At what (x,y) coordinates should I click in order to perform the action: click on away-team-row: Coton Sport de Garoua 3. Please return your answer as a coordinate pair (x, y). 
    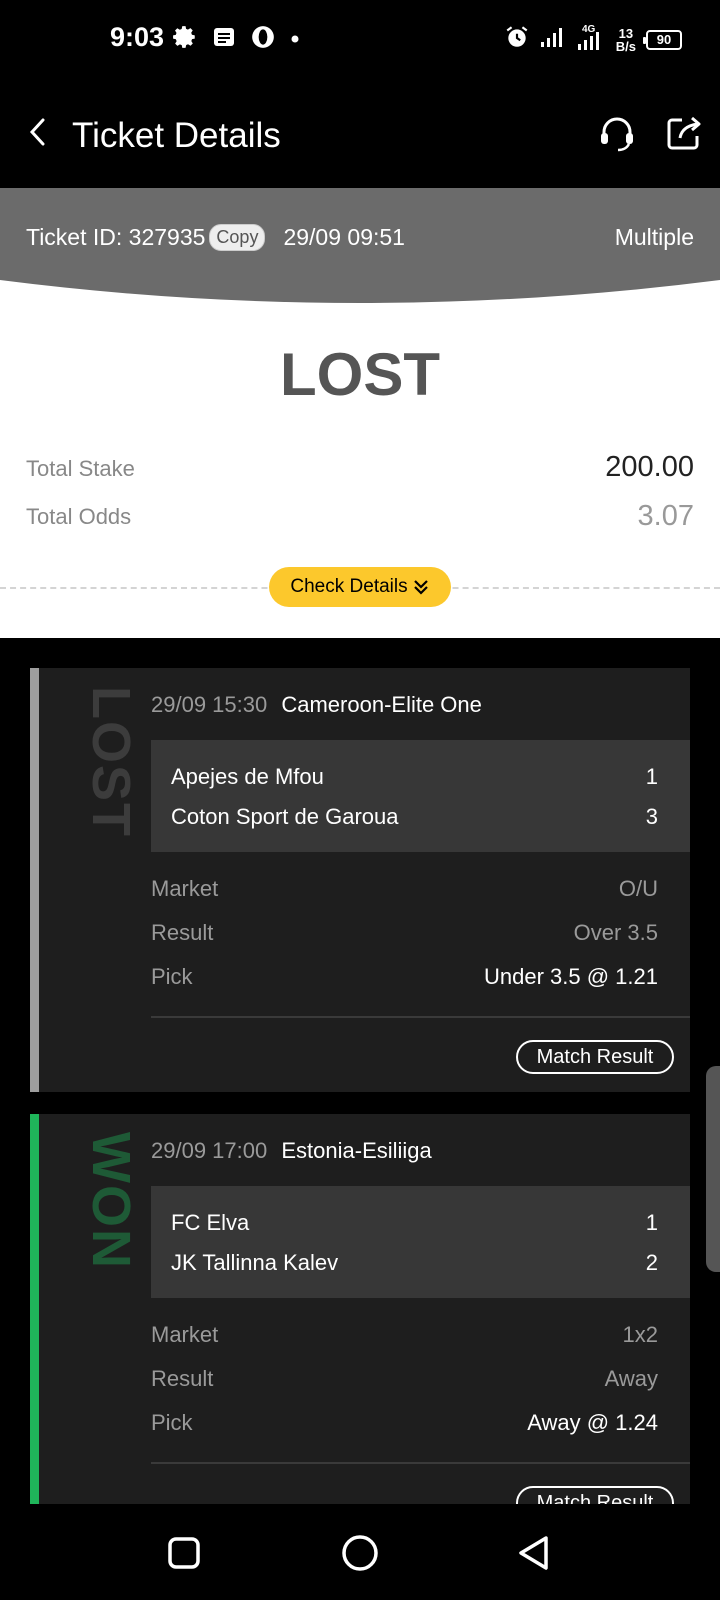
    Looking at the image, I should click on (414, 817).